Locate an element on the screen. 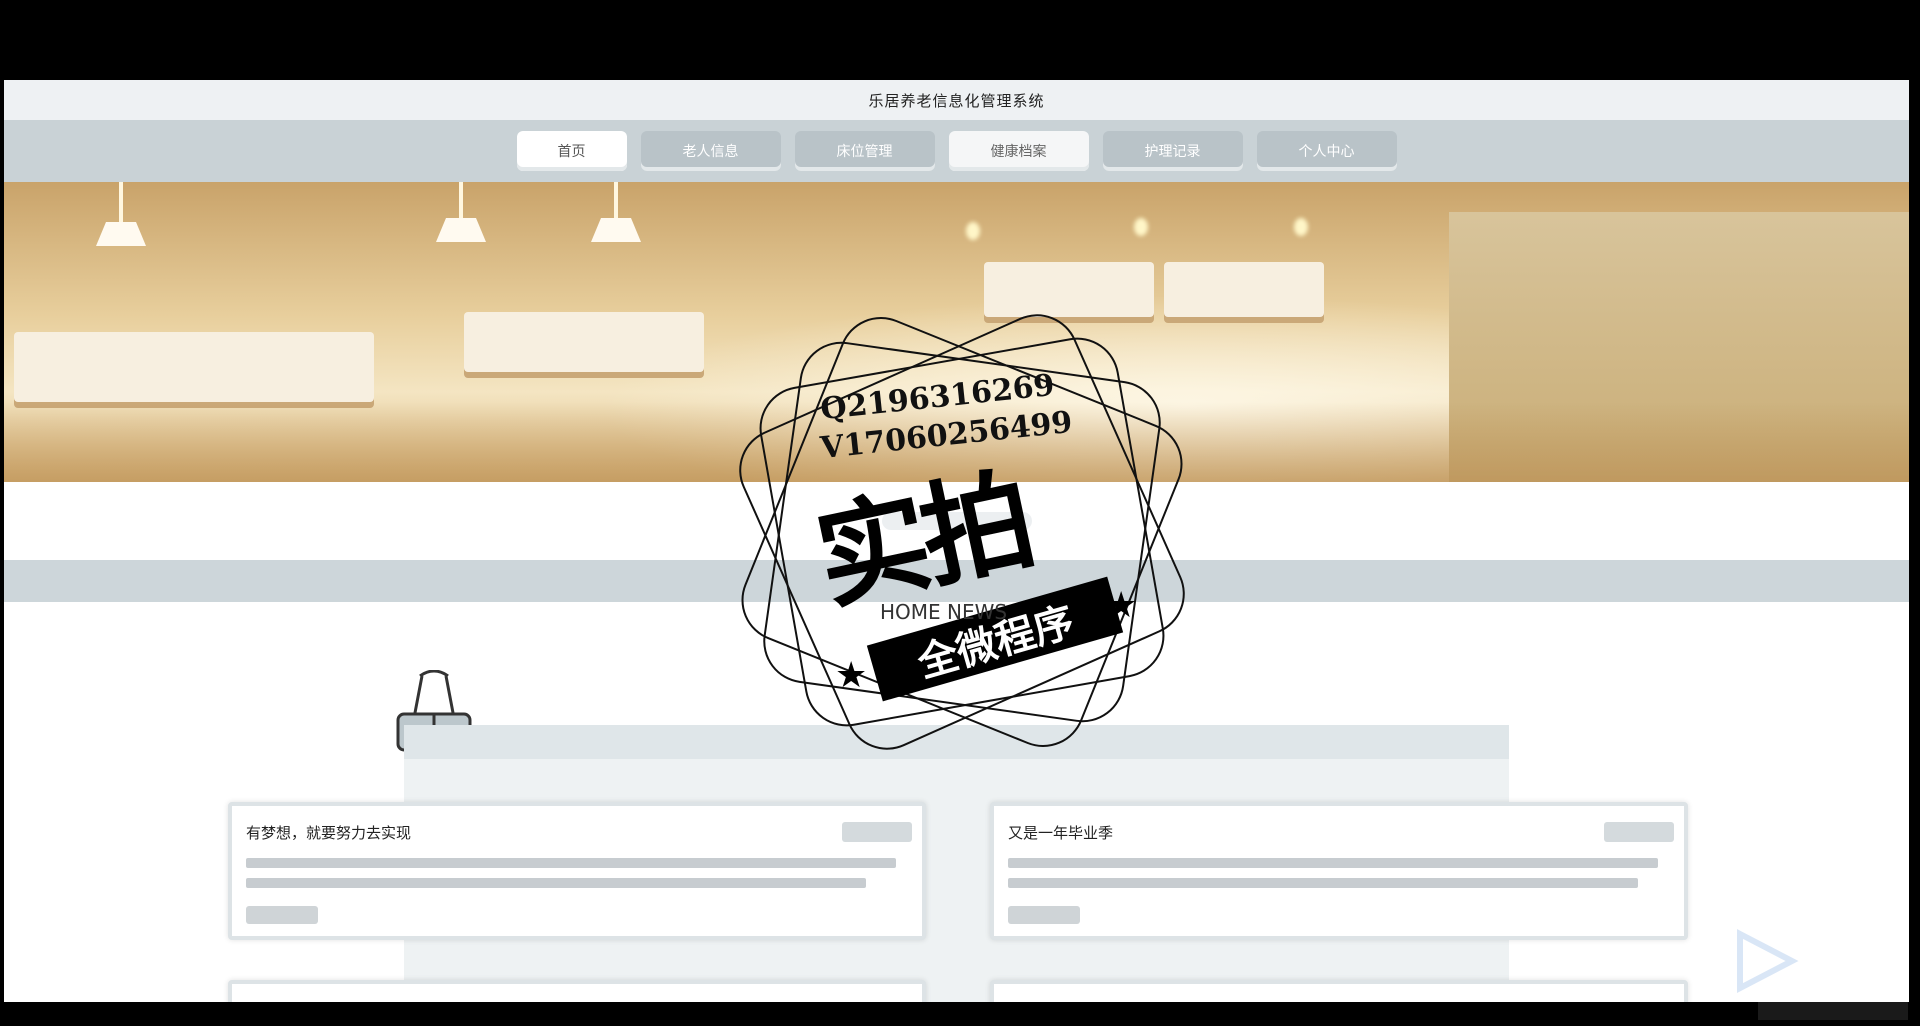 The image size is (1920, 1026). nav-label: 床位管理 is located at coordinates (864, 152).